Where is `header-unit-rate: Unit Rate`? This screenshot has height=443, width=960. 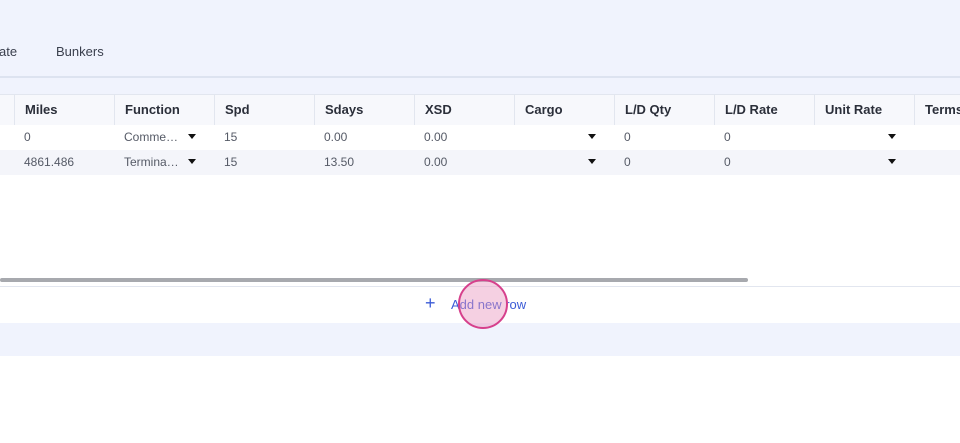
header-unit-rate: Unit Rate is located at coordinates (864, 110).